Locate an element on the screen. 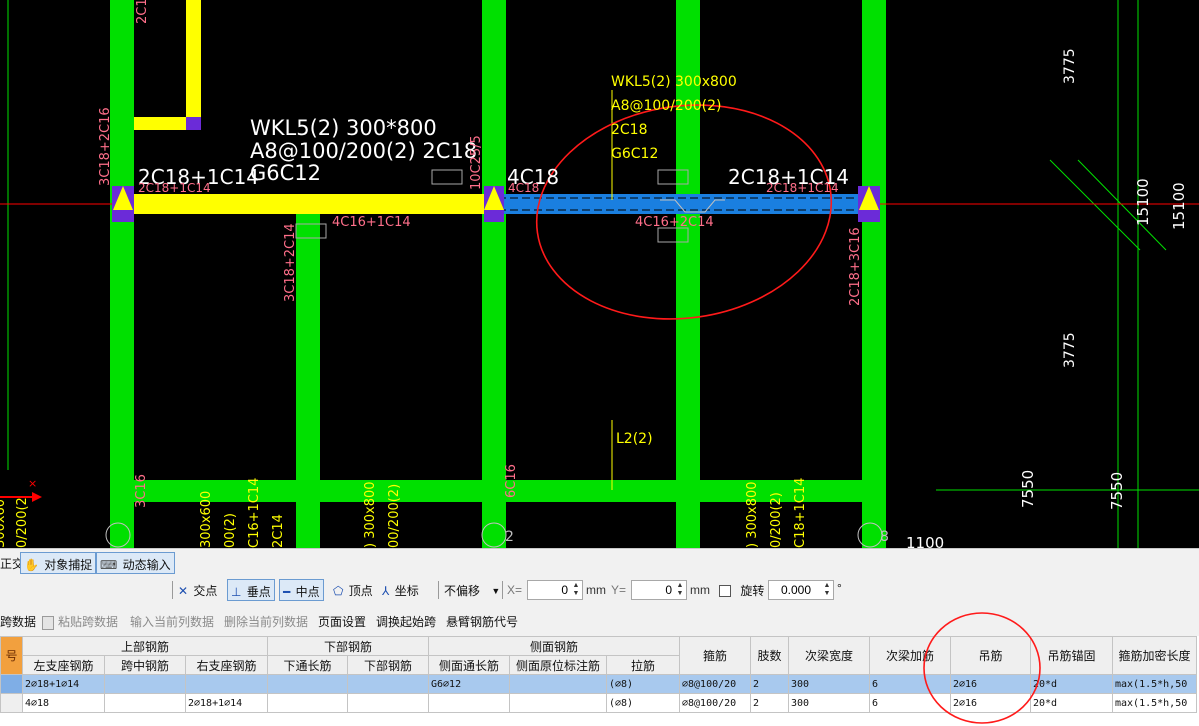 The height and width of the screenshot is (726, 1199). bottom-left-beam-c: C16+1C14 is located at coordinates (254, 513).